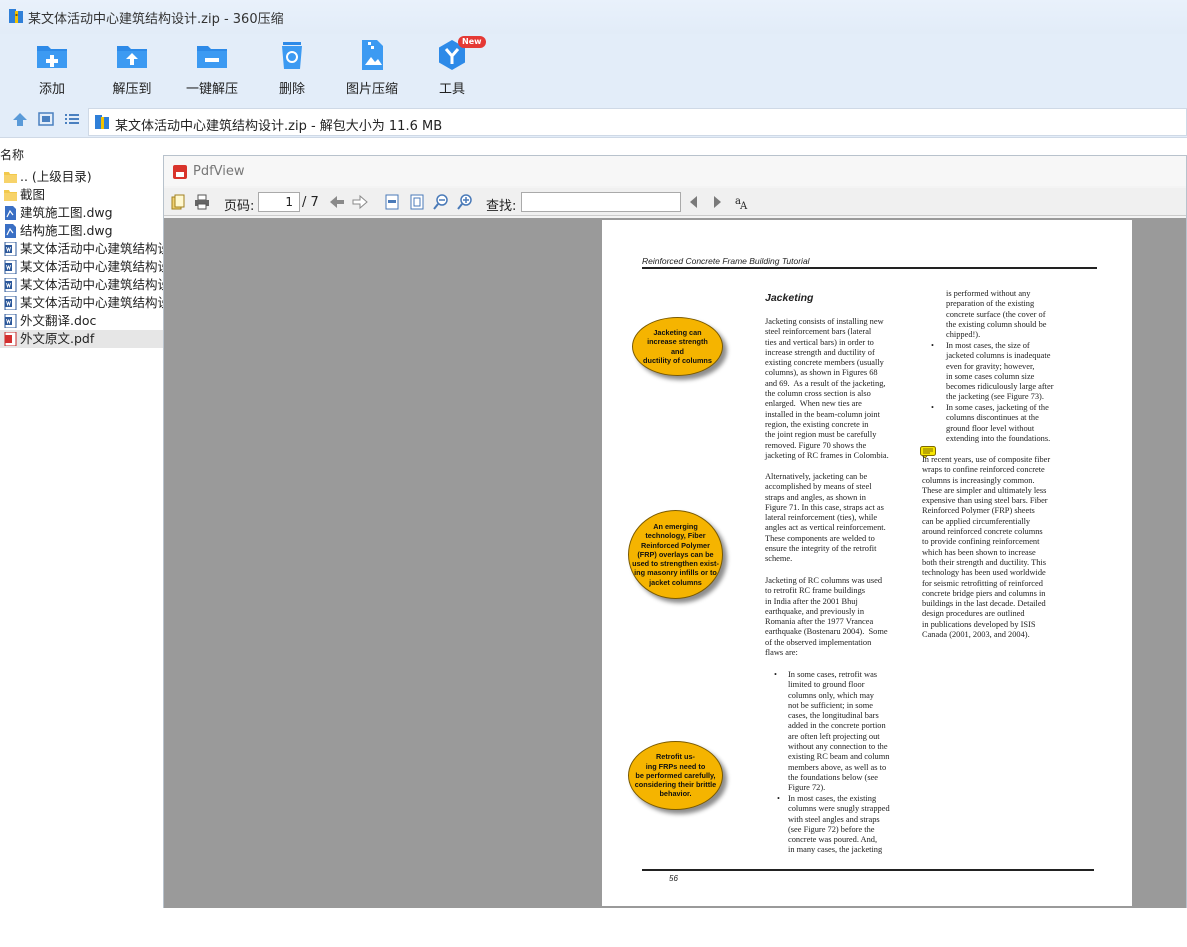 The image size is (1187, 947). I want to click on fit-page-icon, so click(417, 202).